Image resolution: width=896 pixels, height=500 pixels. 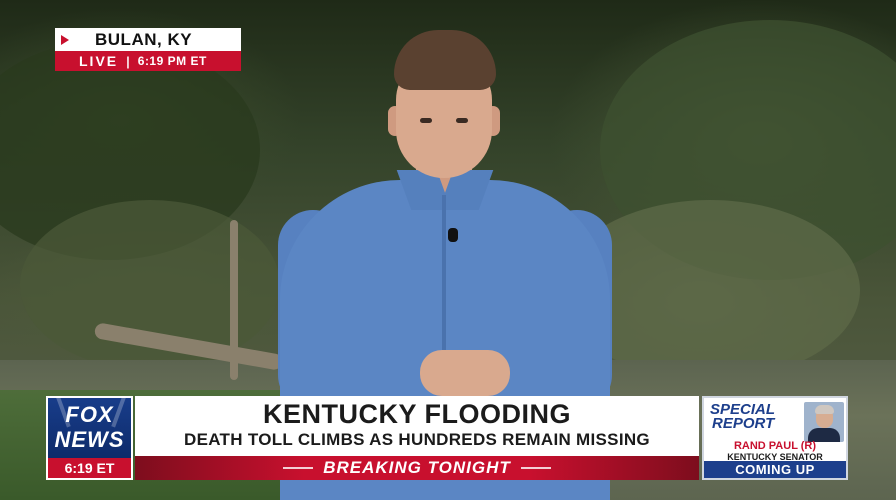 What do you see at coordinates (462, 120) in the screenshot?
I see `reporter-eye-right` at bounding box center [462, 120].